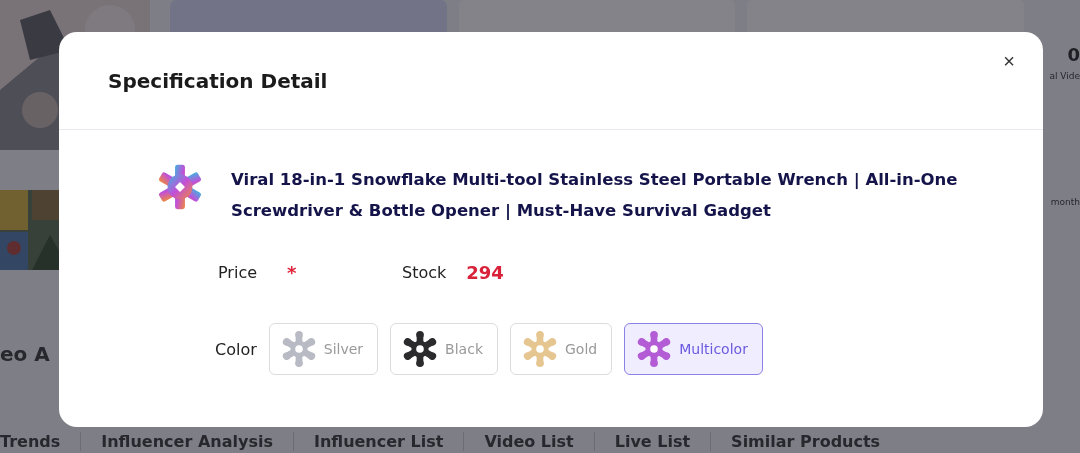 The height and width of the screenshot is (453, 1080). I want to click on section-heading: eo A, so click(25, 354).